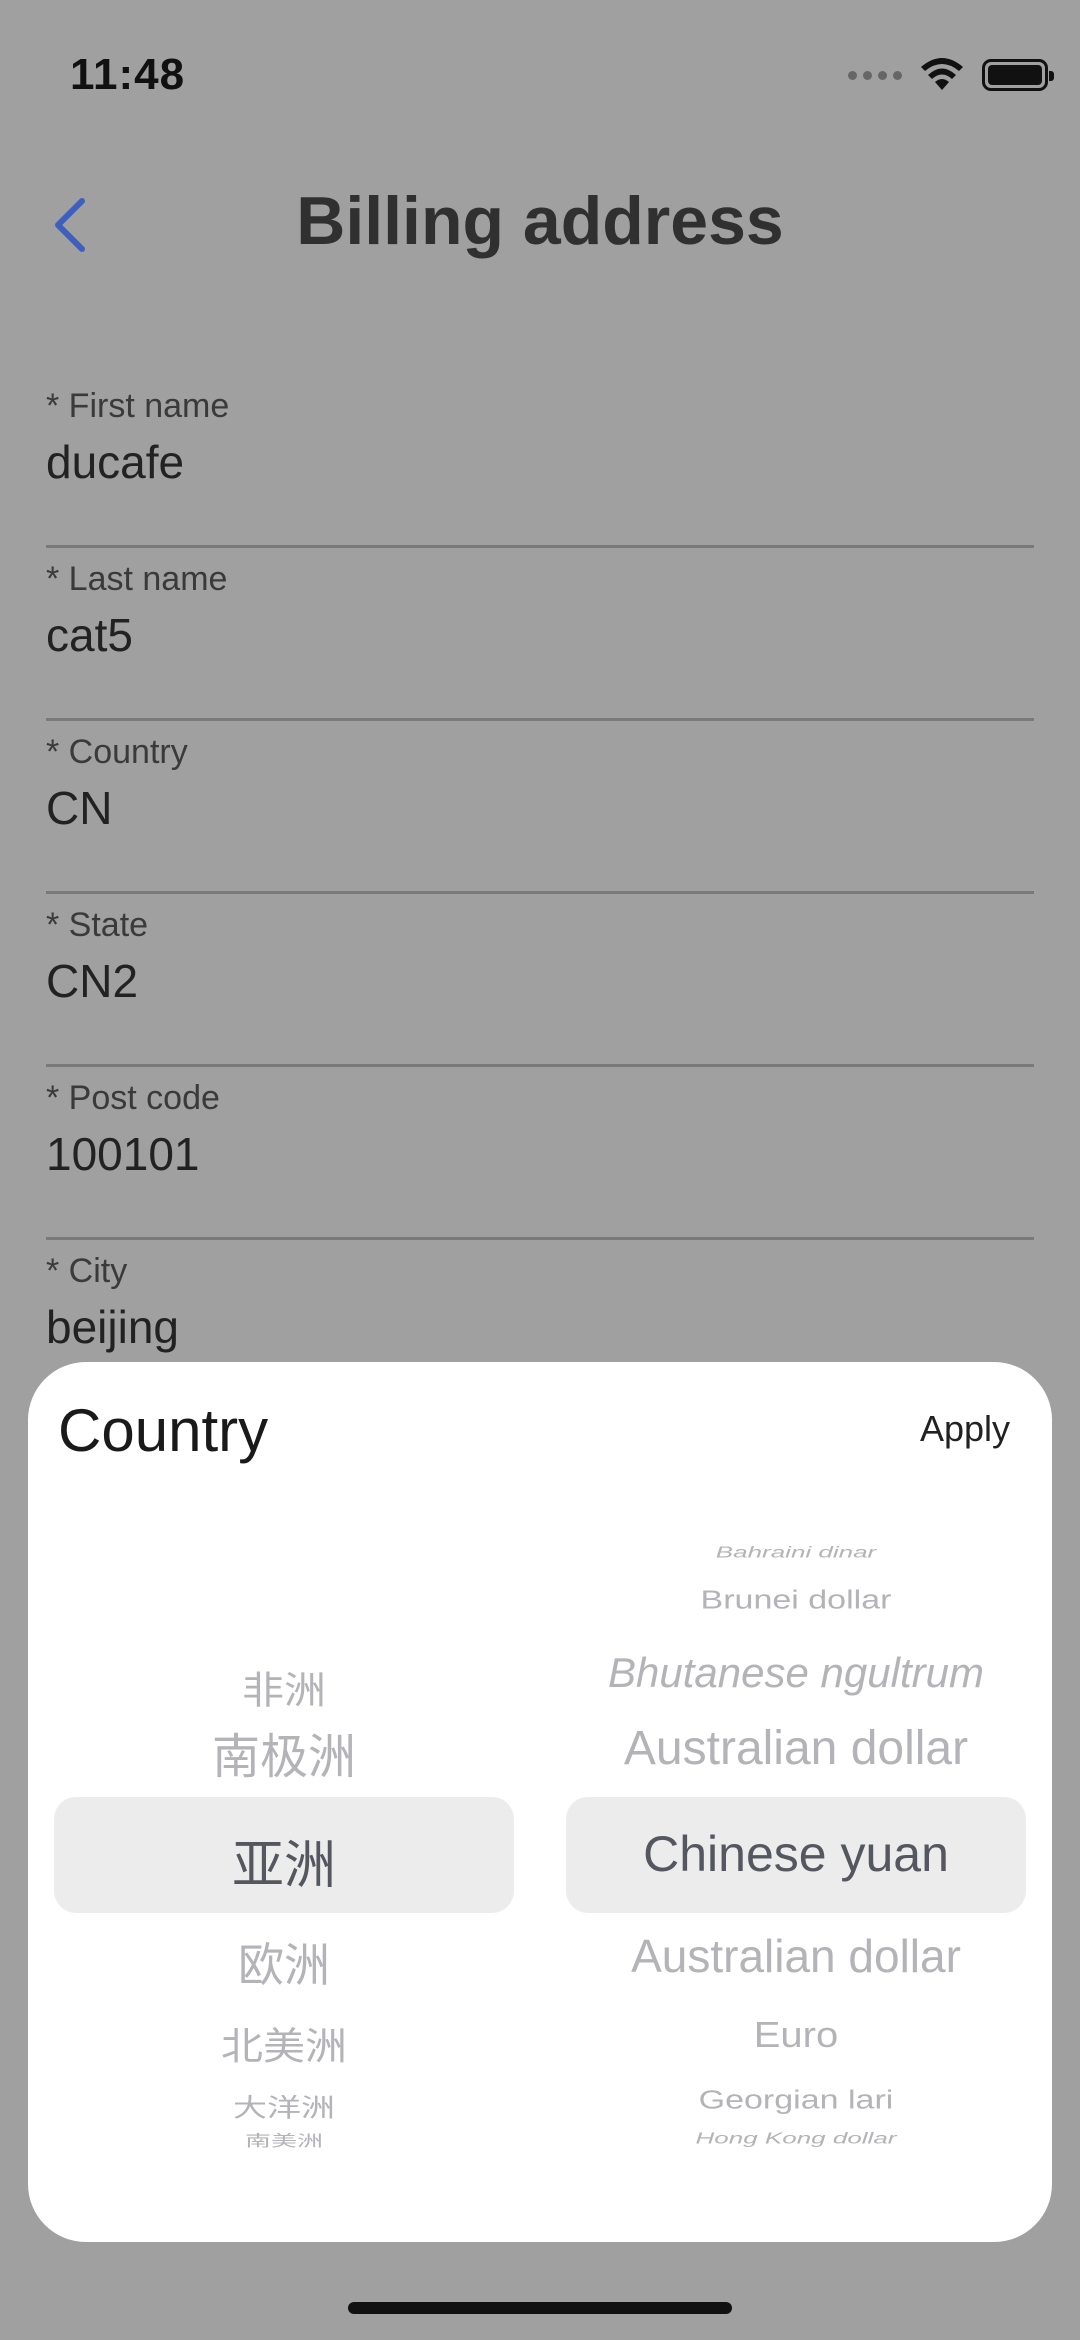 The image size is (1080, 2340). Describe the element at coordinates (92, 981) in the screenshot. I see `field-value: CN2` at that location.